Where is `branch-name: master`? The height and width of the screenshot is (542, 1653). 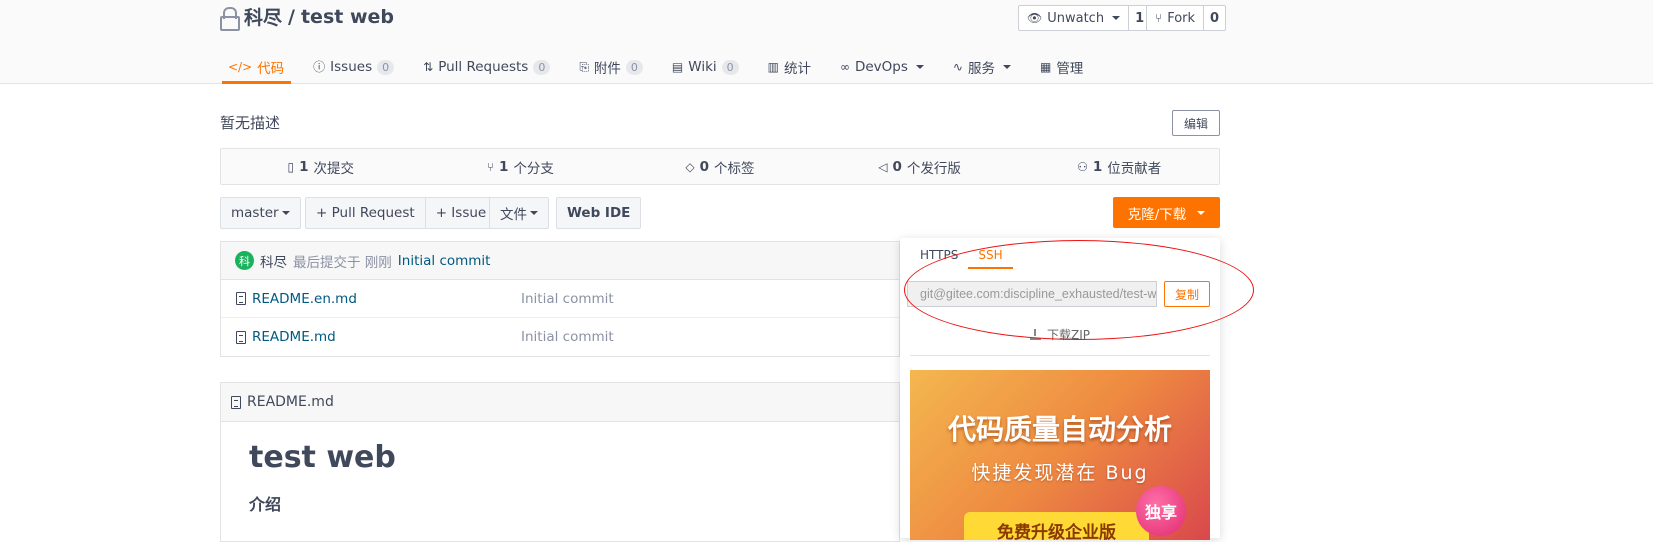 branch-name: master is located at coordinates (255, 213).